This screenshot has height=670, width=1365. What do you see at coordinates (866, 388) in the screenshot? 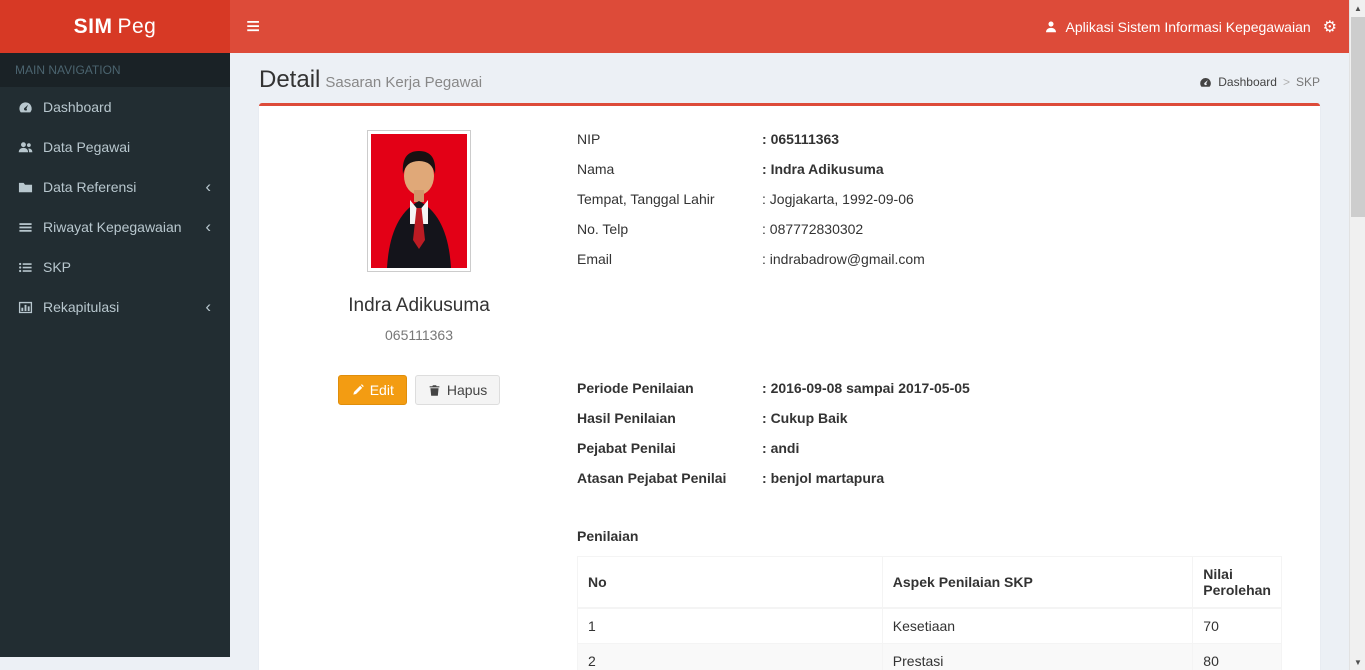
I see `field-value: 2016-09-08 sampai 2017-05-05` at bounding box center [866, 388].